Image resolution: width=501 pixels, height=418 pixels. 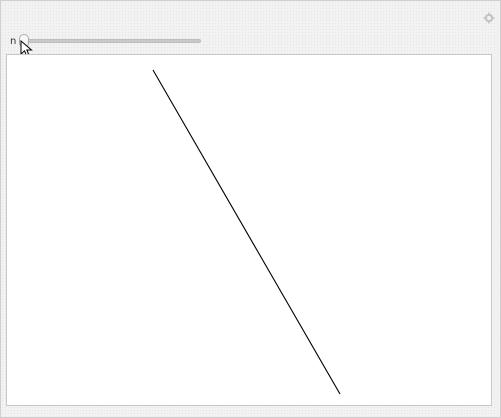 What do you see at coordinates (489, 18) in the screenshot?
I see `gear-icon` at bounding box center [489, 18].